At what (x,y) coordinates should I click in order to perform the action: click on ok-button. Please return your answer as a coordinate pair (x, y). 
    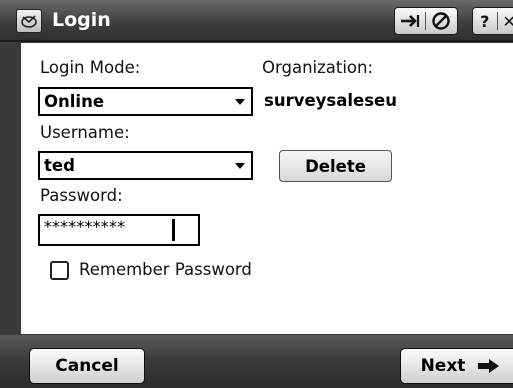
    Looking at the image, I should click on (441, 21).